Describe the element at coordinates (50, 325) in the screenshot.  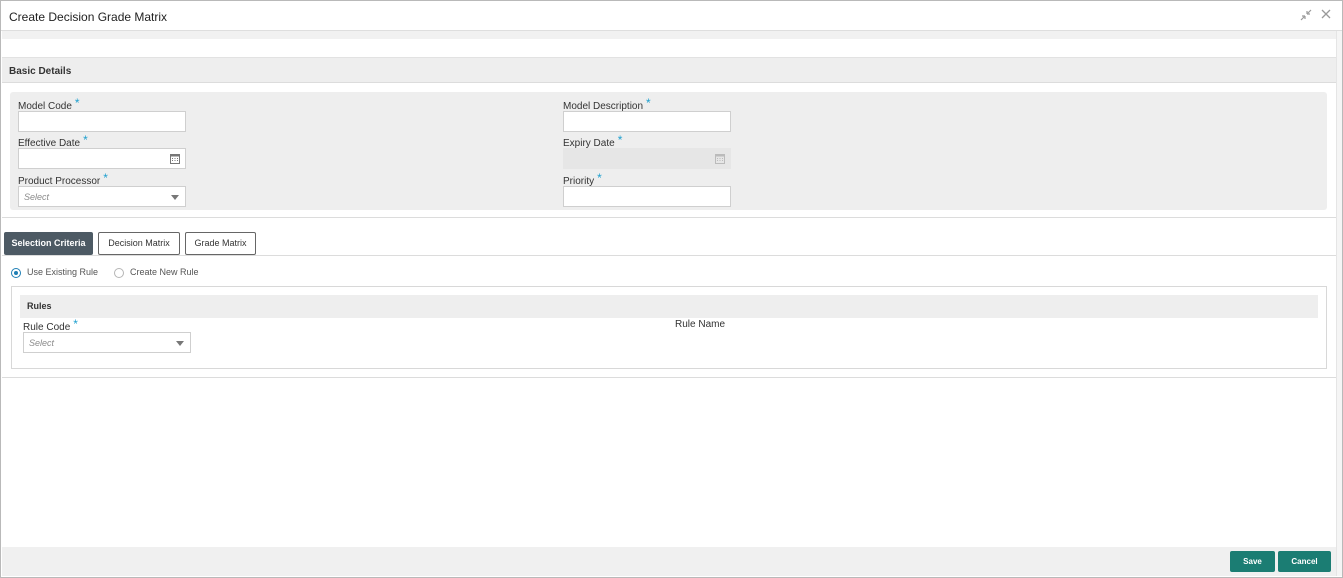
I see `rule-code-label: Rule Code *` at that location.